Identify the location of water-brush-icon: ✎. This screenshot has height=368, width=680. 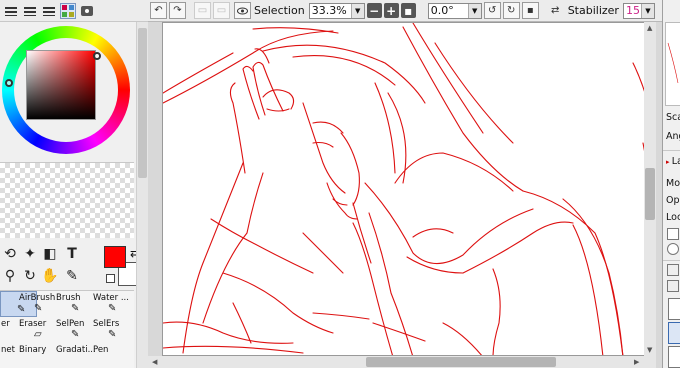
(112, 308).